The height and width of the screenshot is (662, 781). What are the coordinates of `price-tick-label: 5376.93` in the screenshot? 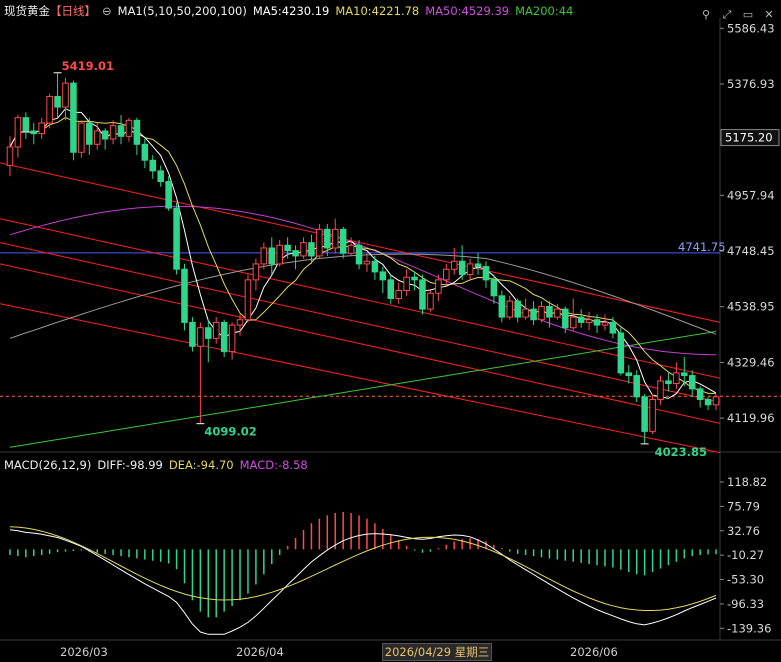 It's located at (751, 84).